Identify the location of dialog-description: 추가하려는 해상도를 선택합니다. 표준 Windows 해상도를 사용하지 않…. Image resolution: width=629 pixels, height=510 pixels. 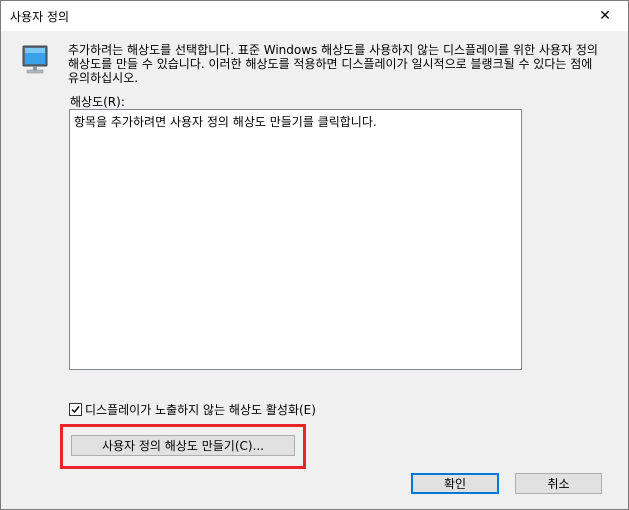
(333, 64).